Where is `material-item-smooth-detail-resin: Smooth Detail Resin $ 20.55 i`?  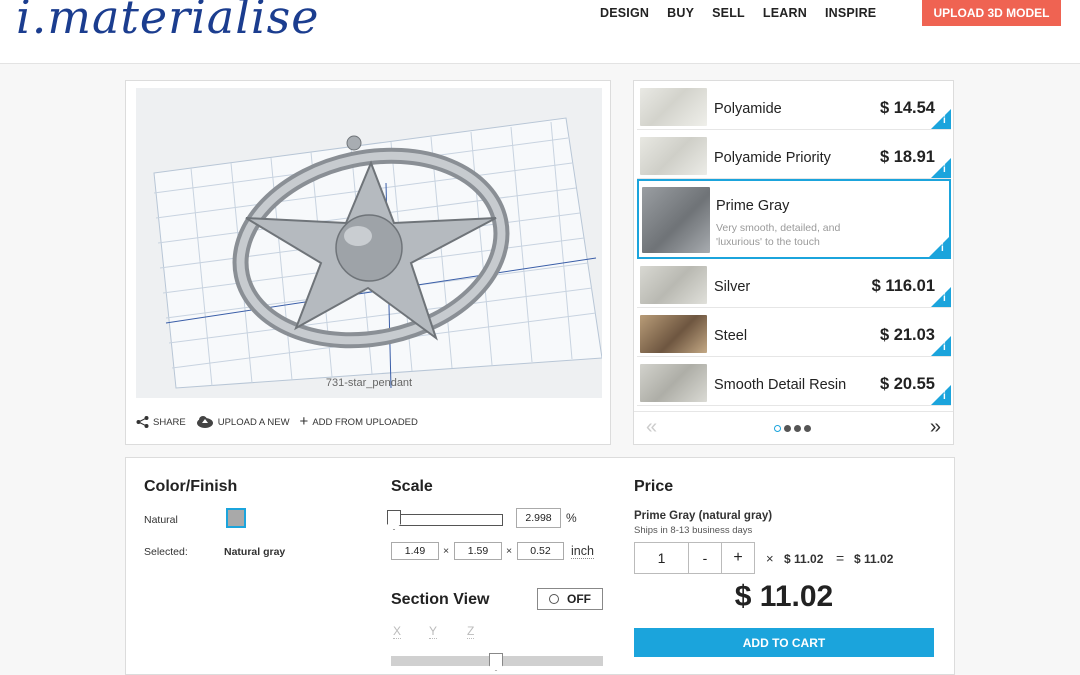 material-item-smooth-detail-resin: Smooth Detail Resin $ 20.55 i is located at coordinates (794, 383).